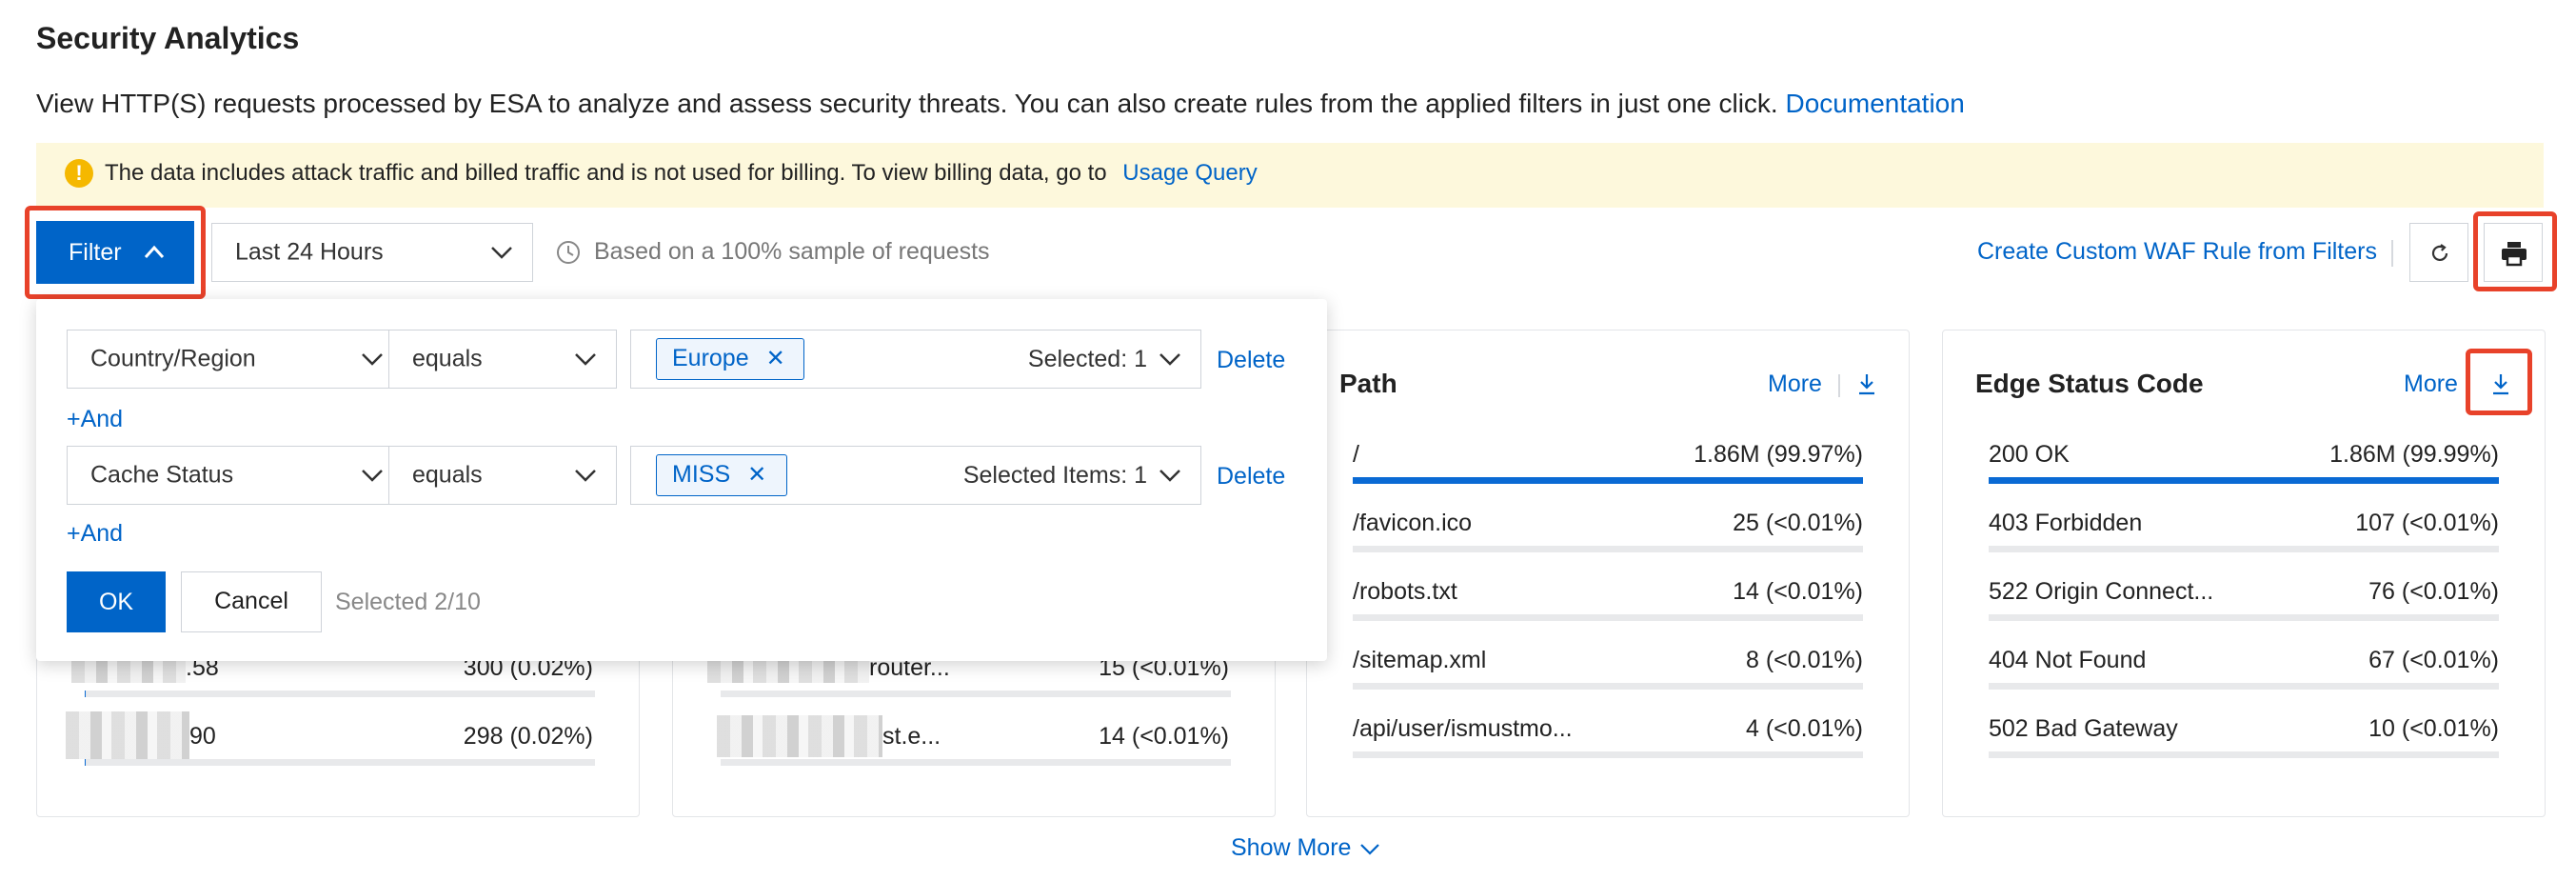 The width and height of the screenshot is (2576, 881). I want to click on filter-button: Filter, so click(115, 253).